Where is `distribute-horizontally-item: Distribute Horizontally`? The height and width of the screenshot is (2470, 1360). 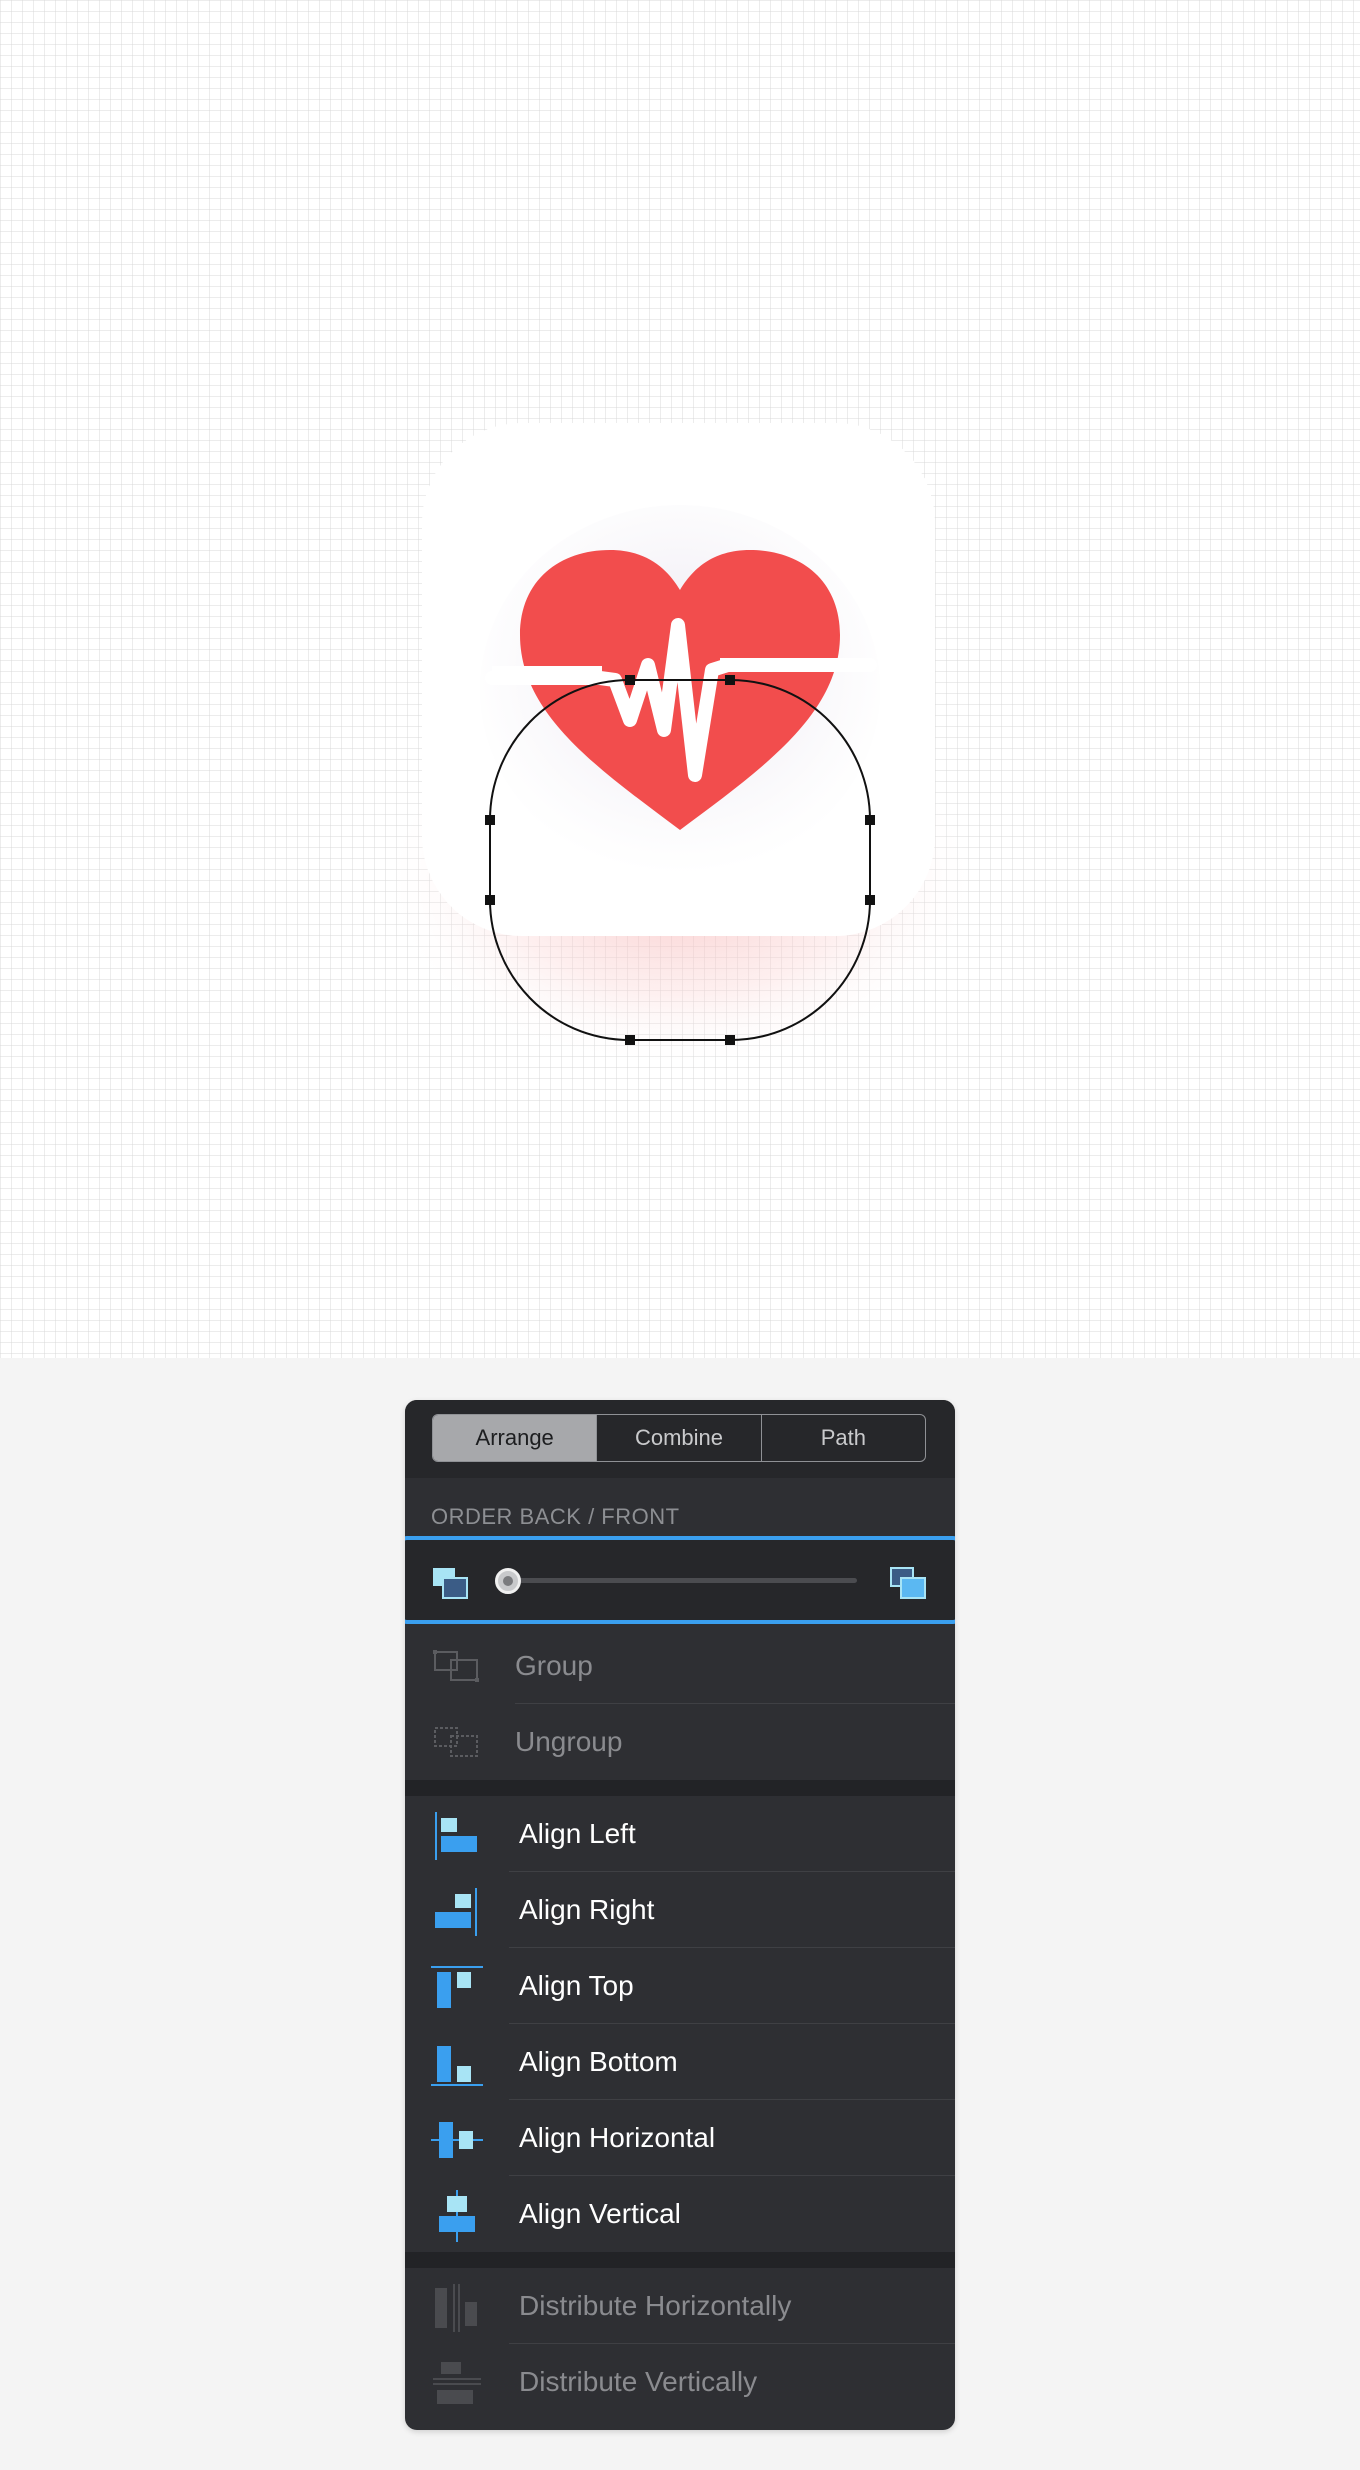
distribute-horizontally-item: Distribute Horizontally is located at coordinates (680, 2306).